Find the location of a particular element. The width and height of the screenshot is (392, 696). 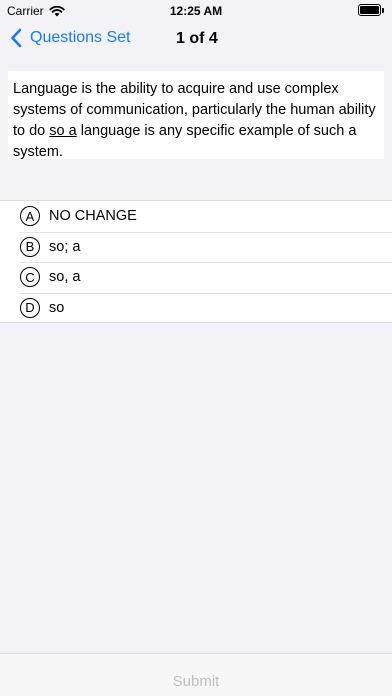

option-text: so; a is located at coordinates (65, 246).